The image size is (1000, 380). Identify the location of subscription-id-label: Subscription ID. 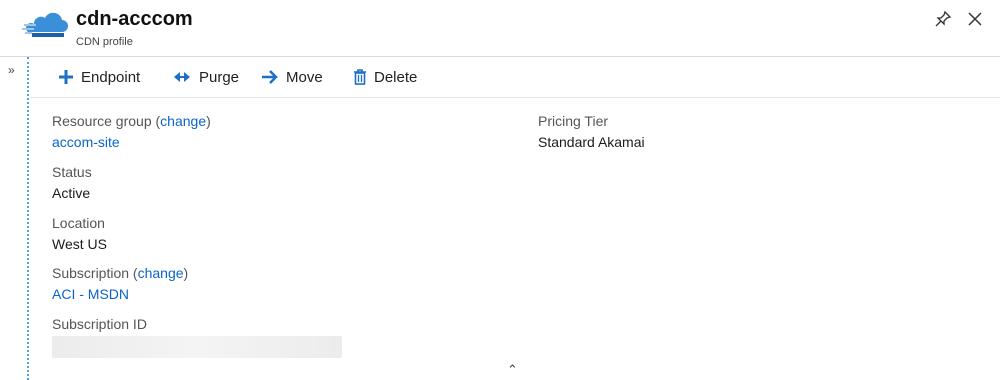
(99, 324).